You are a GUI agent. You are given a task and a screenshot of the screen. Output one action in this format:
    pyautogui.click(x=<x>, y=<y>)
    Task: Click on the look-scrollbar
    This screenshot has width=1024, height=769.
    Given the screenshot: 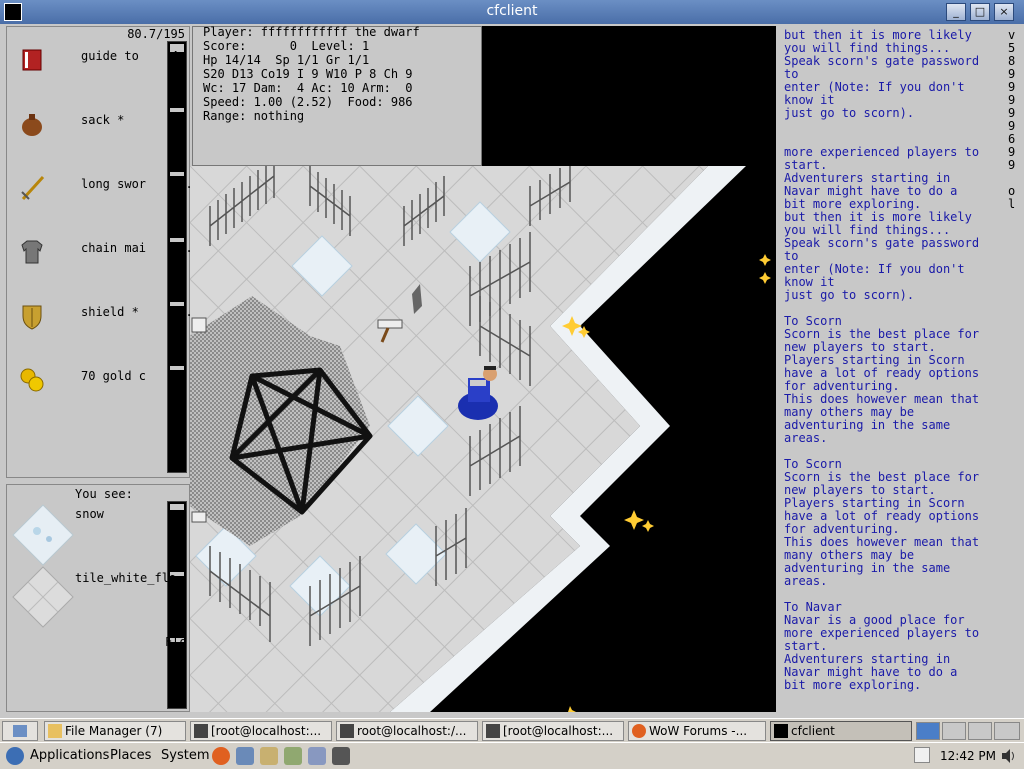 What is the action you would take?
    pyautogui.click(x=177, y=605)
    